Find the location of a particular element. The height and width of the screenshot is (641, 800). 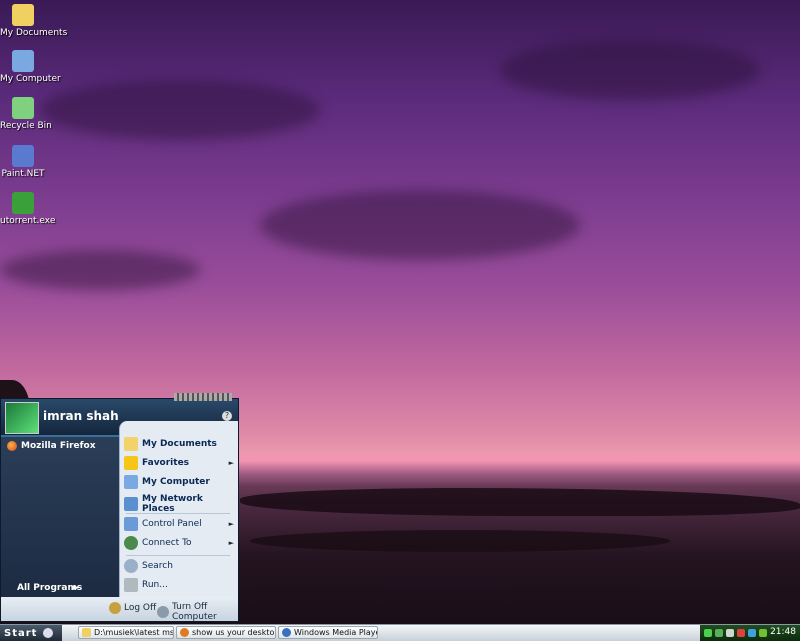

taskbar-button-label: D:\musiek\latest msk is located at coordinates (134, 632).